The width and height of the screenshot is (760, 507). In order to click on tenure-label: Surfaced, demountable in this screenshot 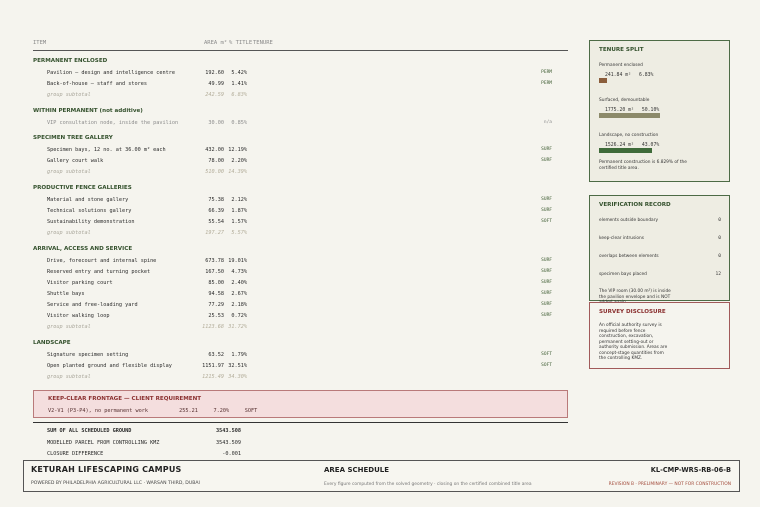, I will do `click(624, 100)`.